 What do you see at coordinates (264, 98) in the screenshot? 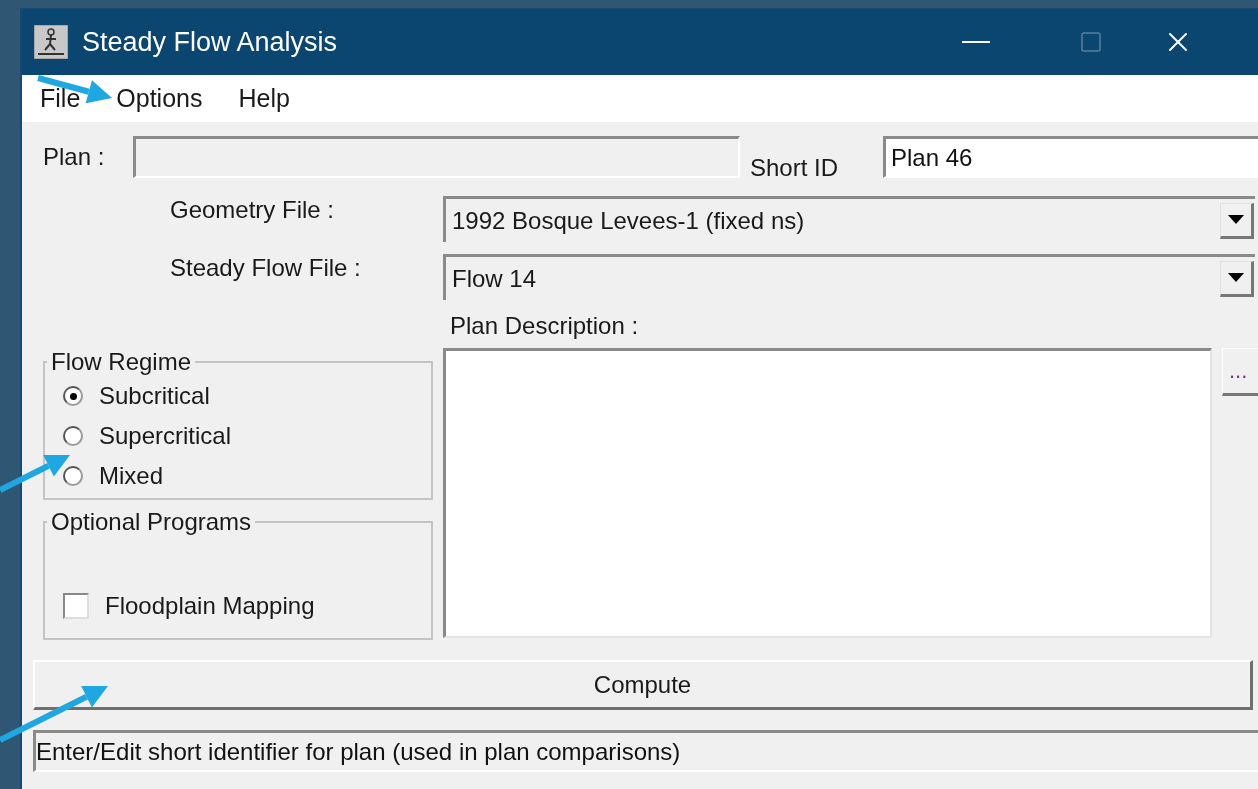
I see `menu-item: Help` at bounding box center [264, 98].